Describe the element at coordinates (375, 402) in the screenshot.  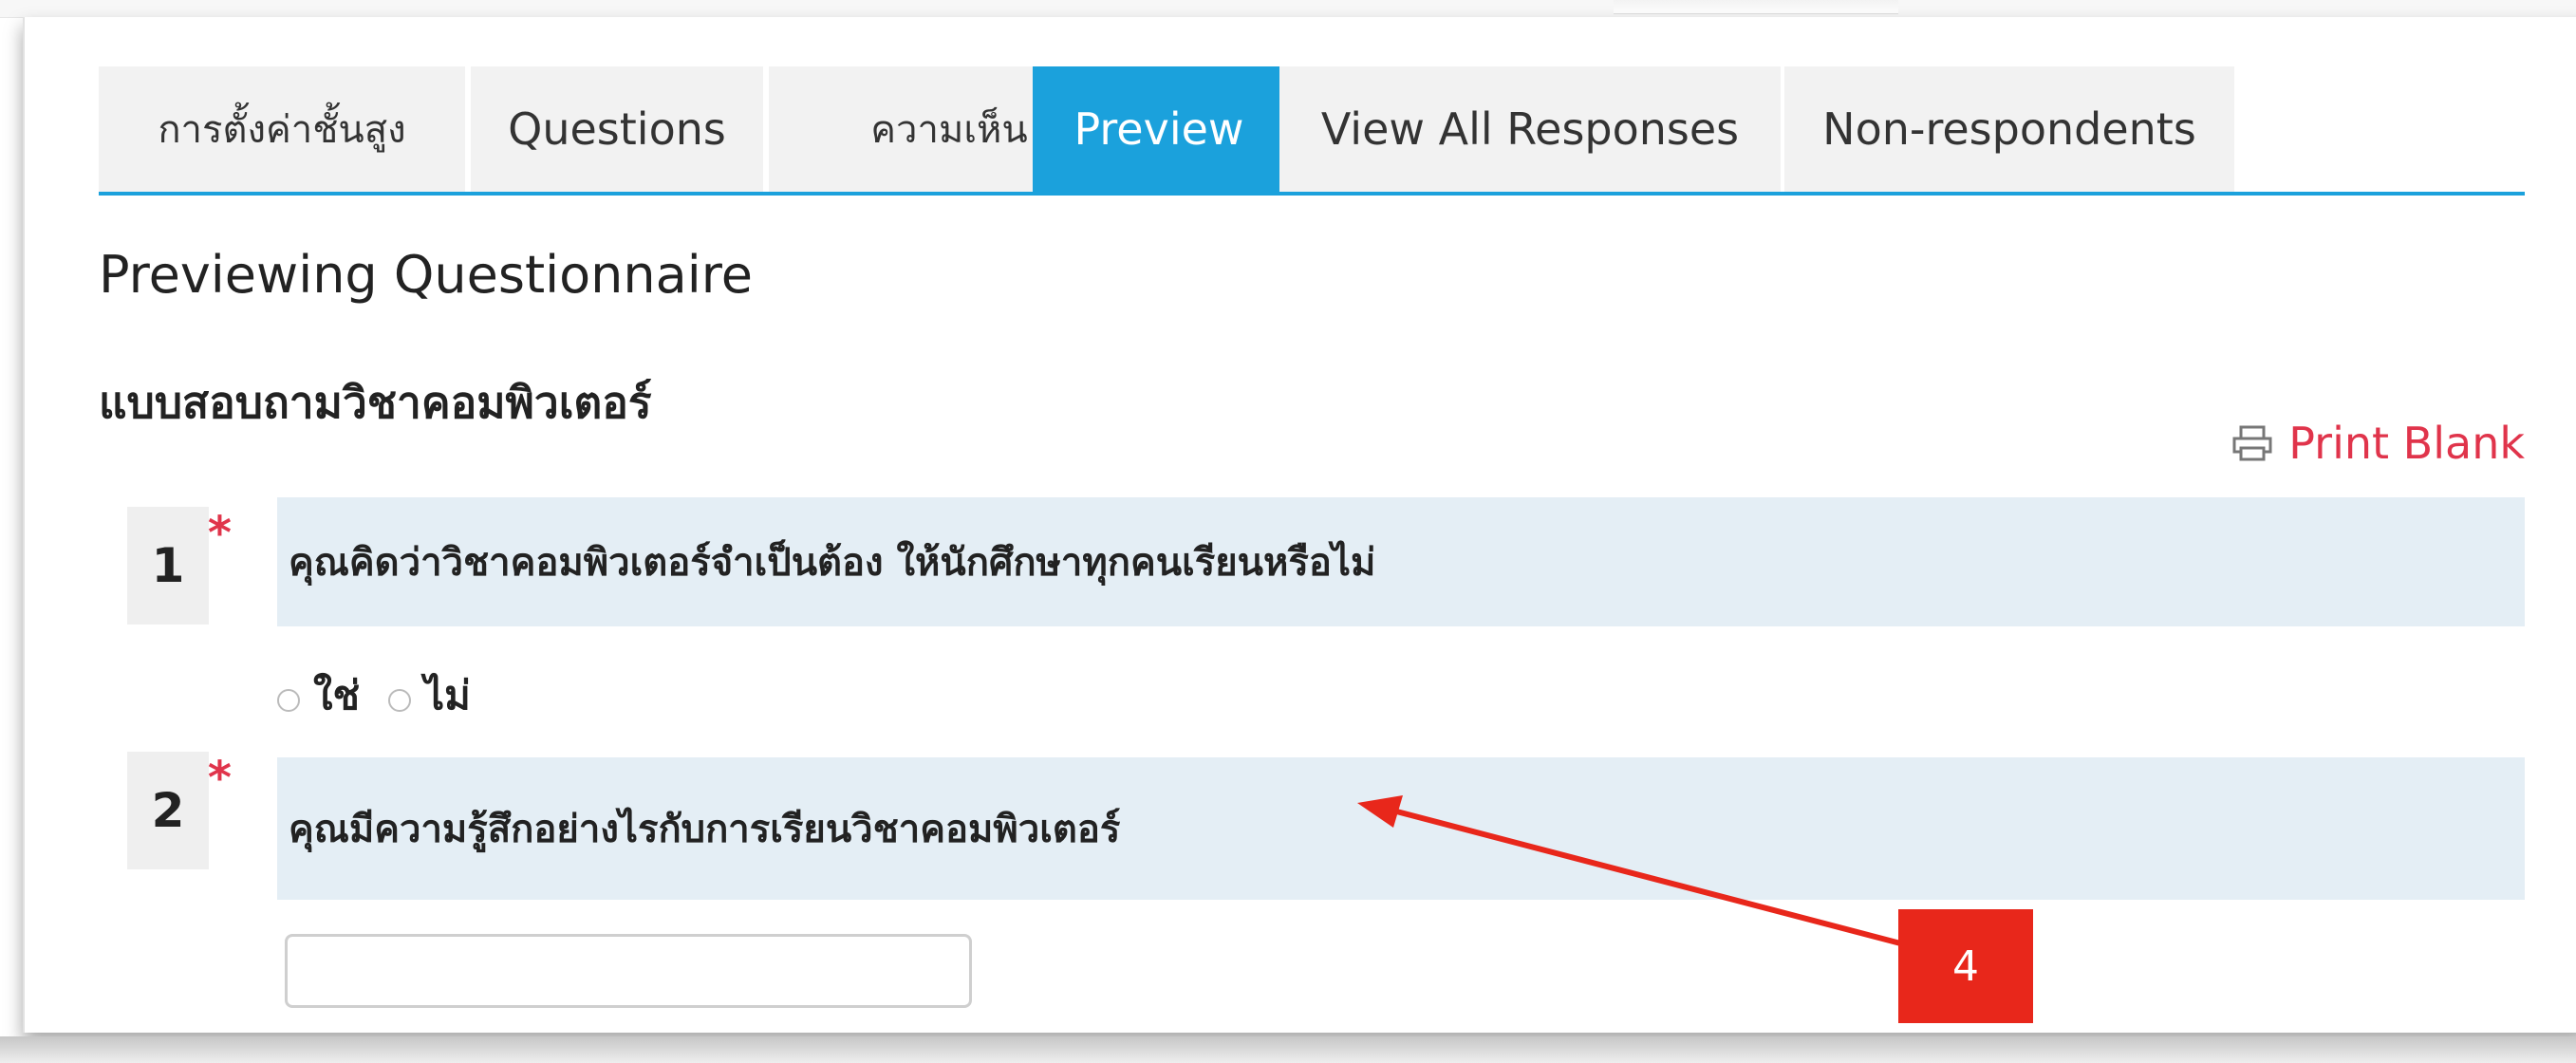
I see `questionnaire-title: แบบสอบถามวิชาคอมพิวเตอร์` at that location.